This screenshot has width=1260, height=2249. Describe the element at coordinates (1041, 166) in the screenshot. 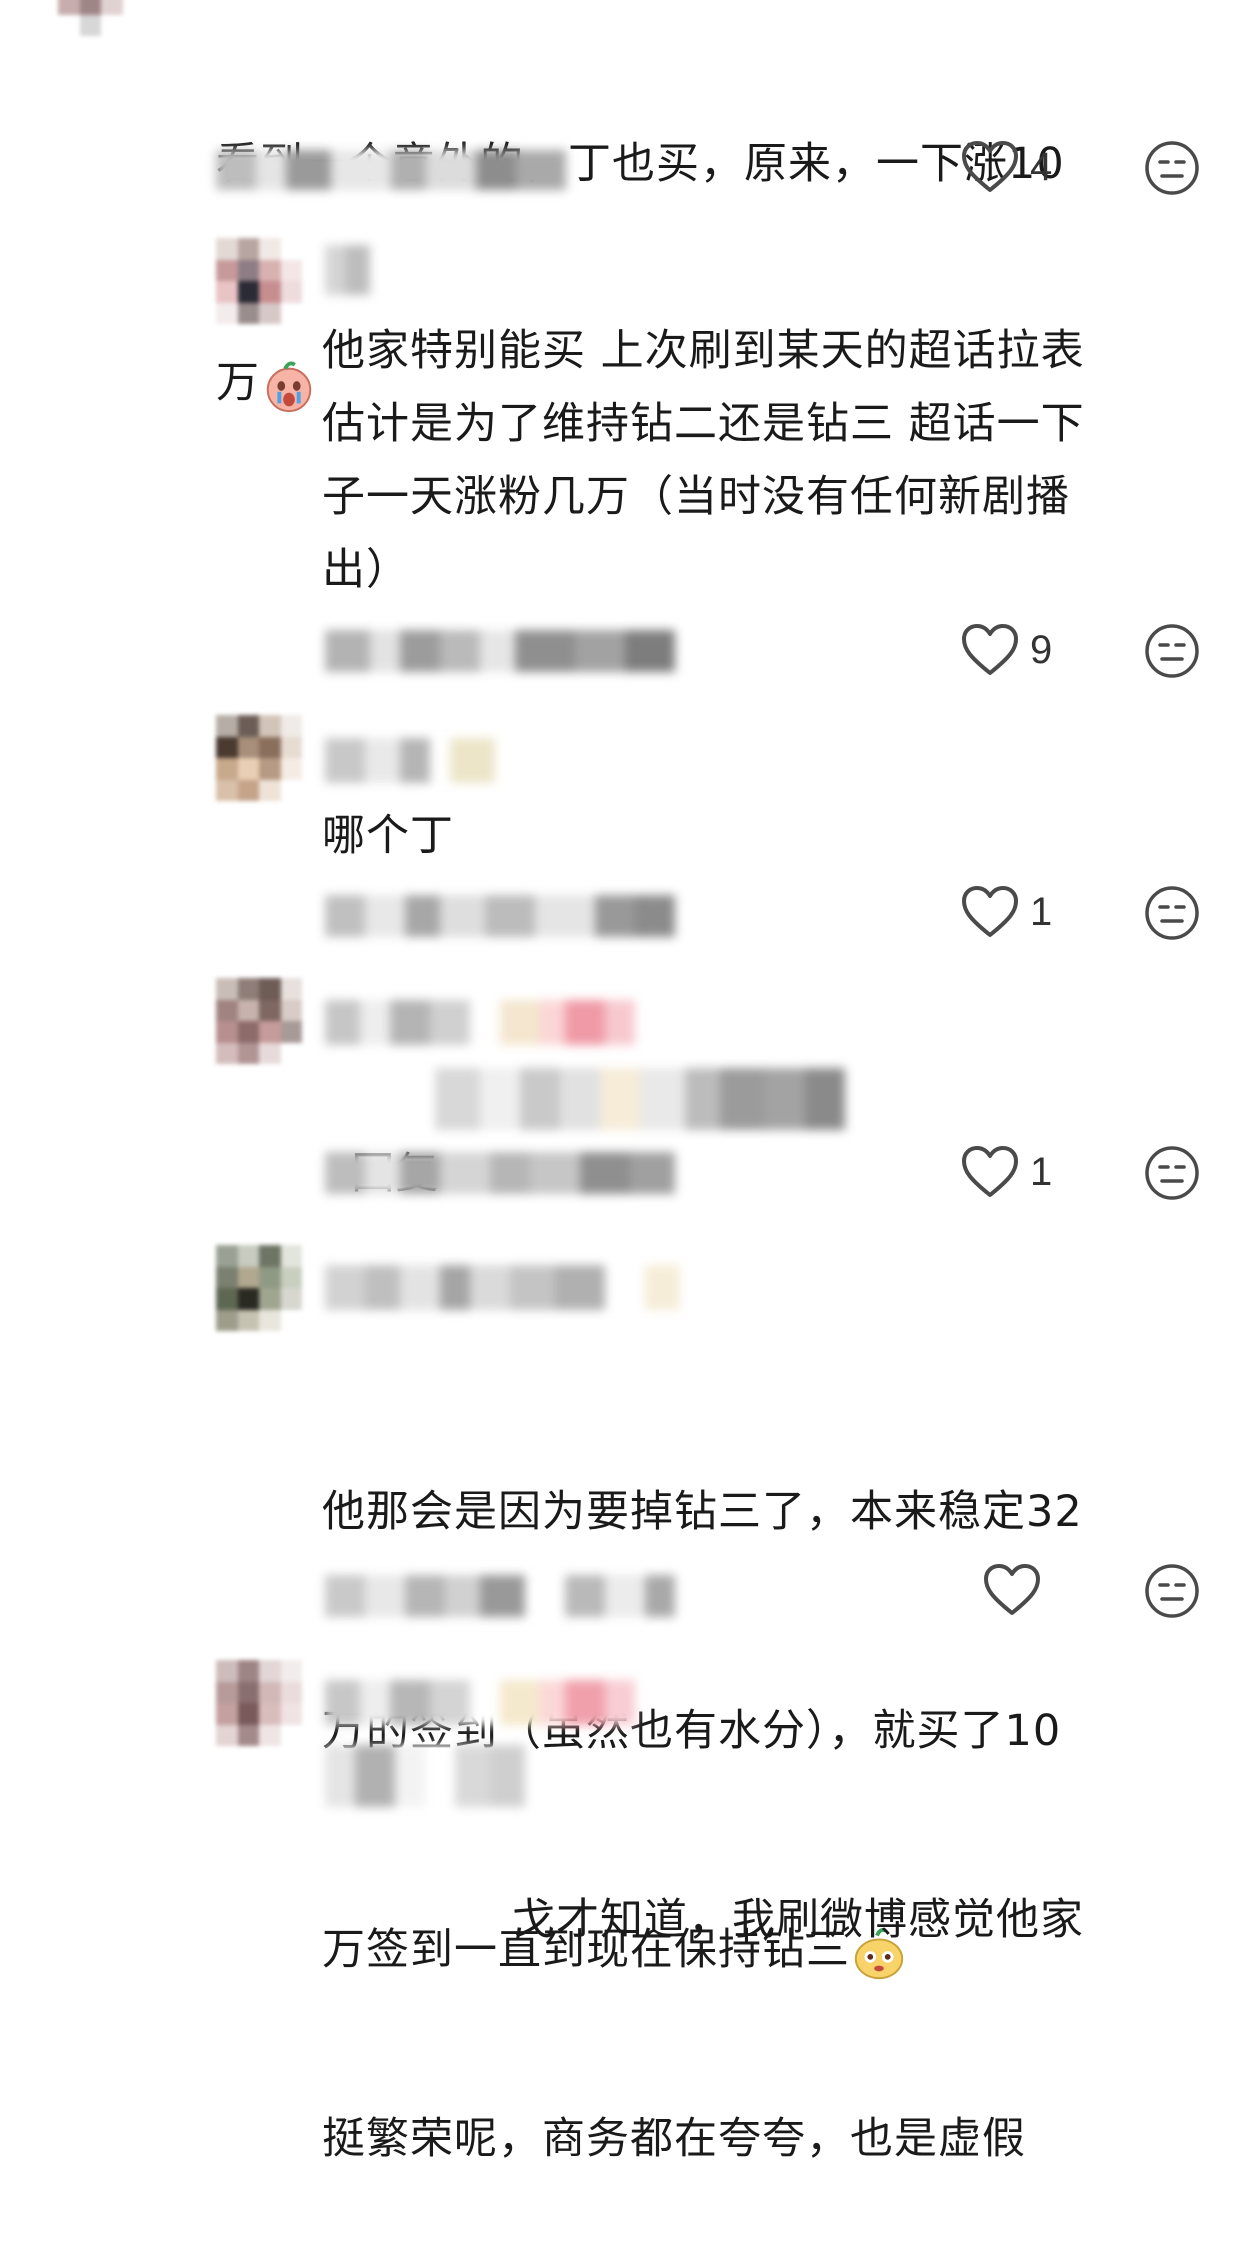

I see `like-count: 4` at that location.